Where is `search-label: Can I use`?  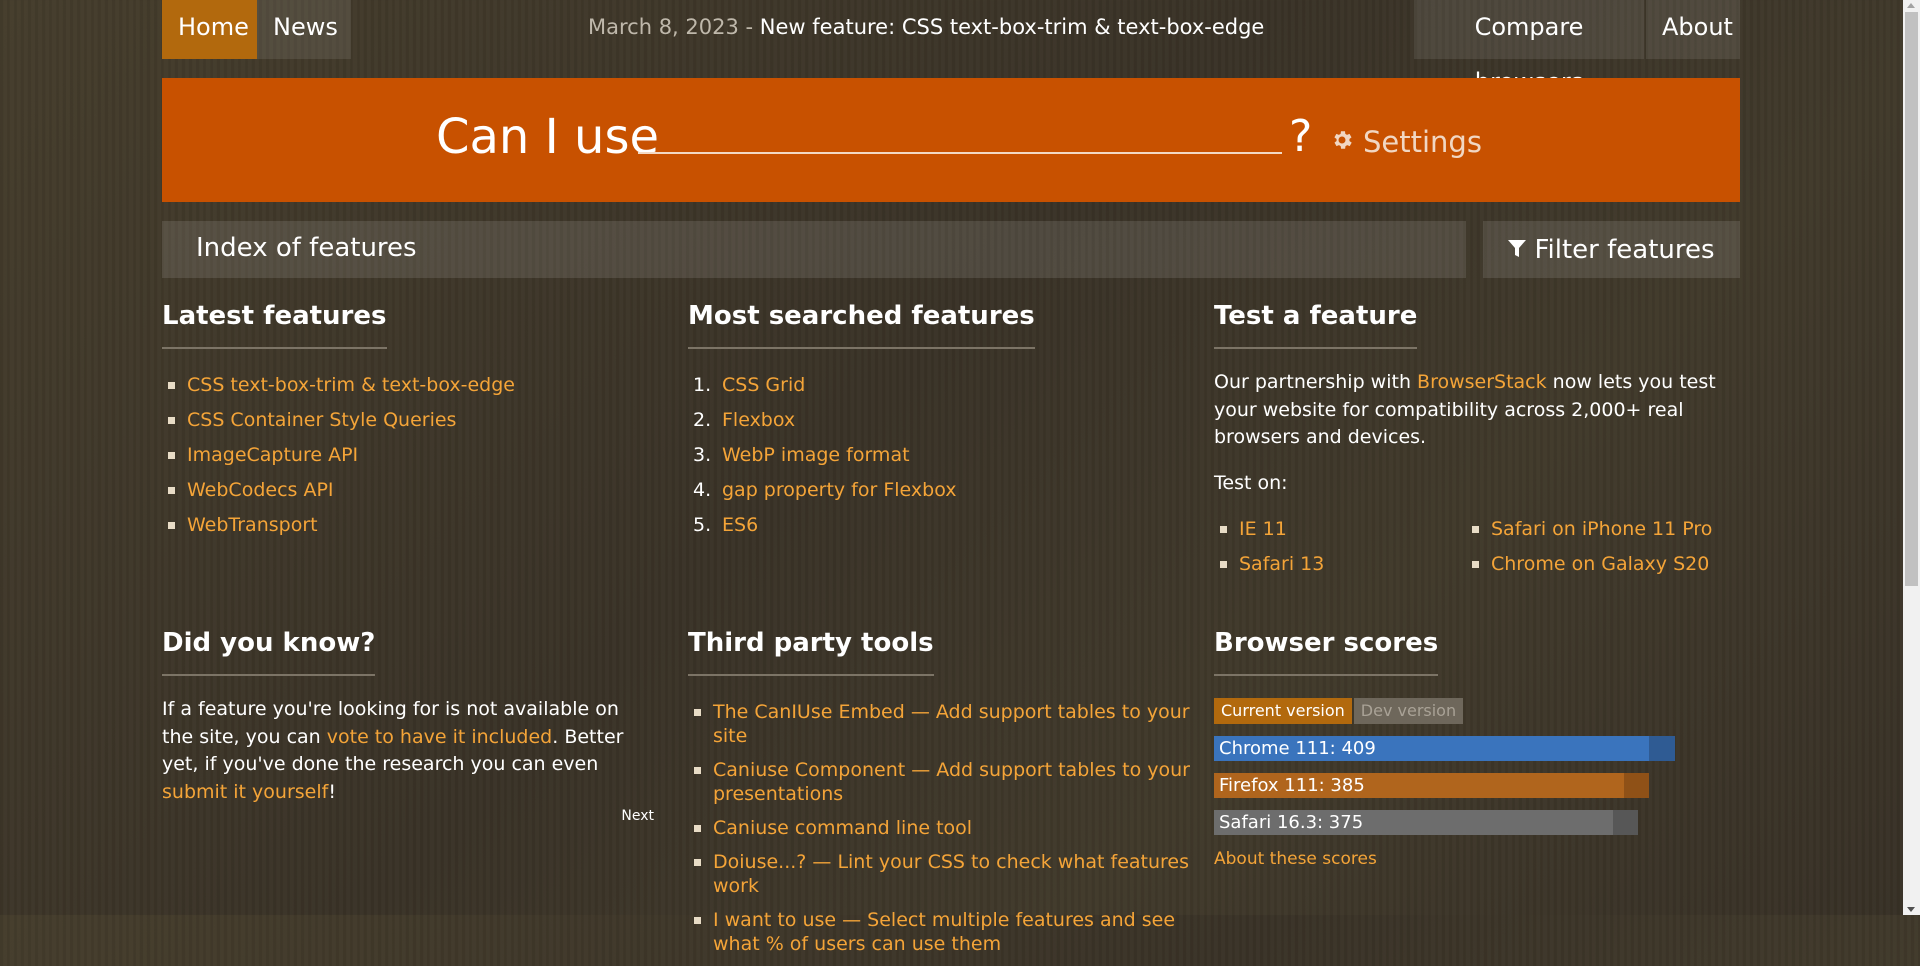
search-label: Can I use is located at coordinates (547, 137).